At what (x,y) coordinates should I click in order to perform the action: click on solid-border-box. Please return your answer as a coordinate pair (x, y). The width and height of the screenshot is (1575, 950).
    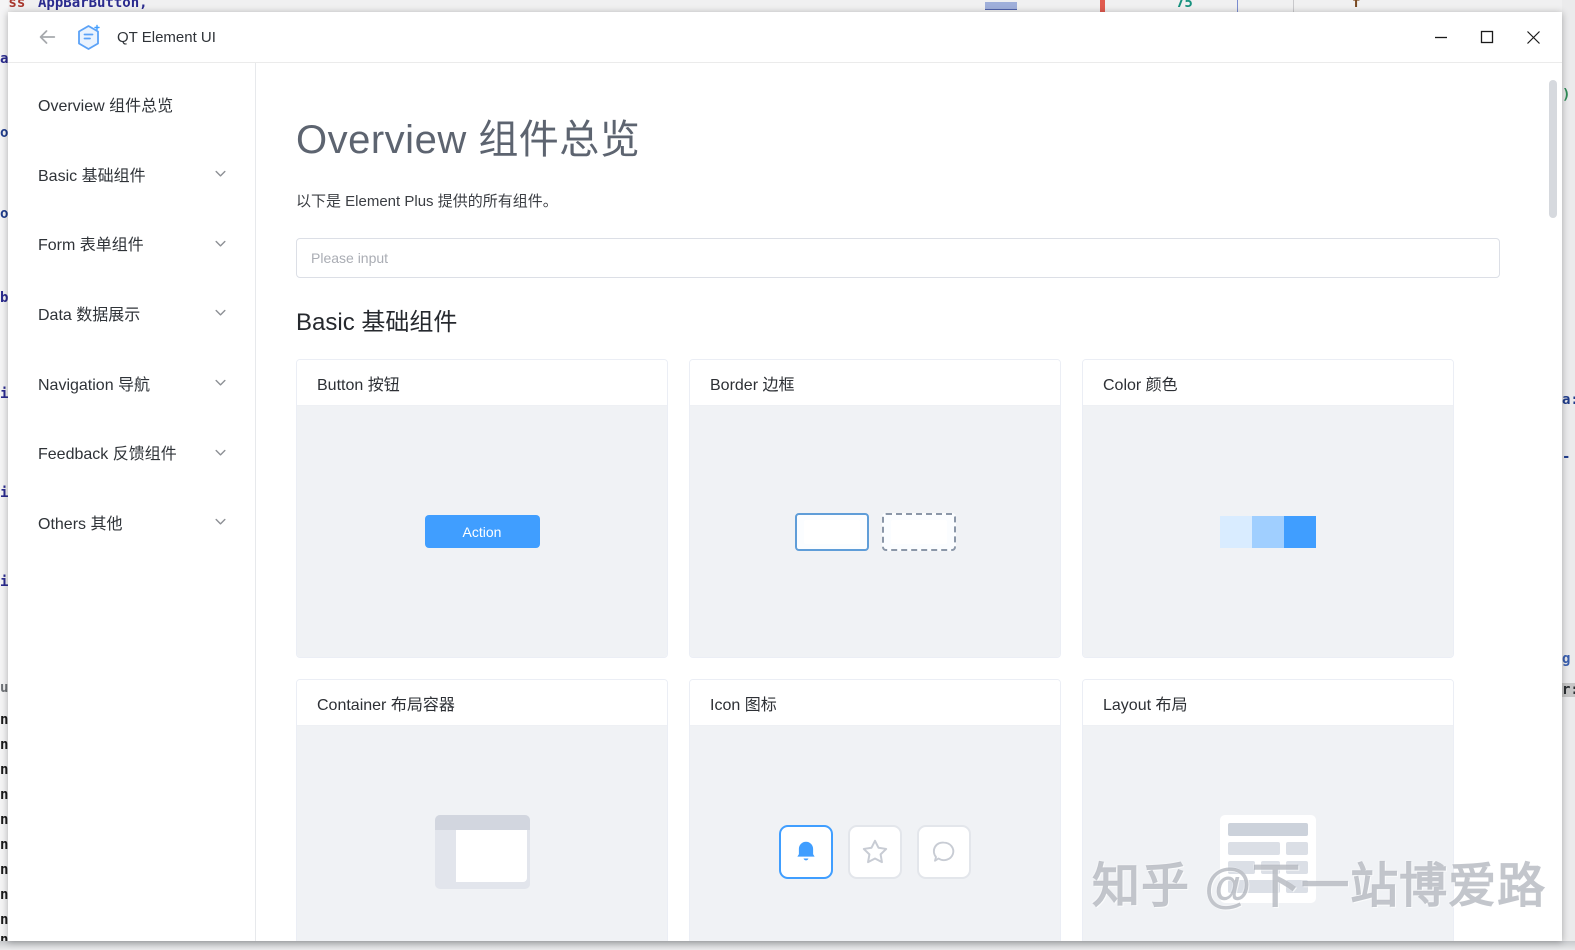
    Looking at the image, I should click on (831, 531).